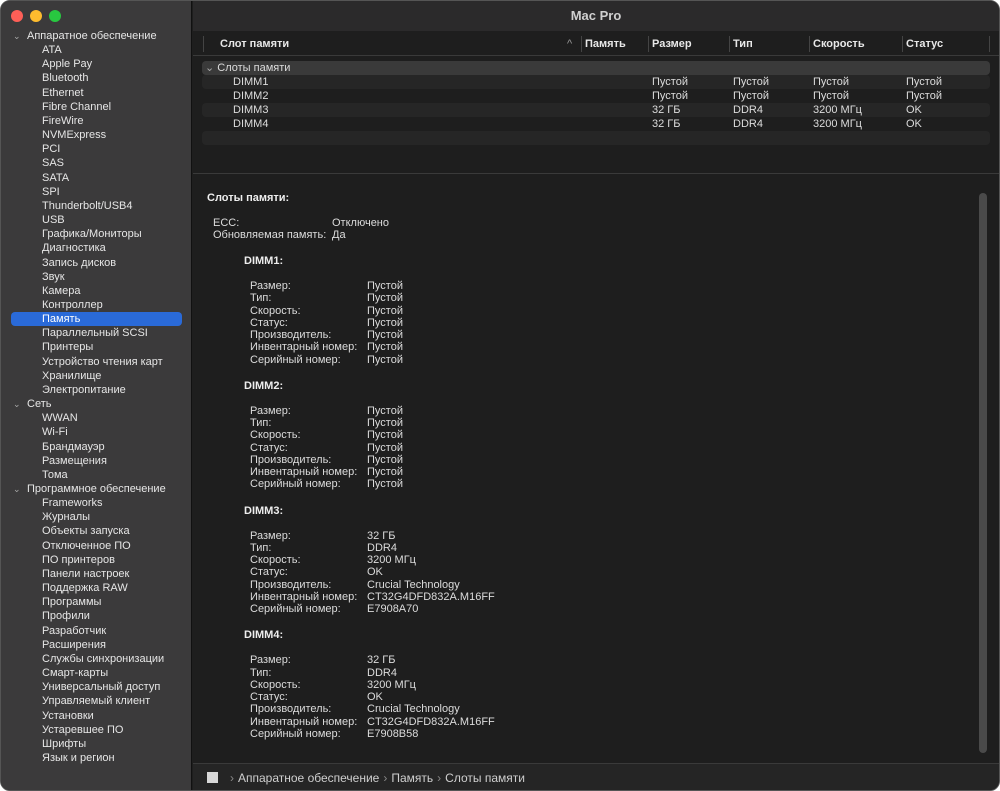 The width and height of the screenshot is (1000, 791). I want to click on table-cell: DIMM3, so click(251, 110).